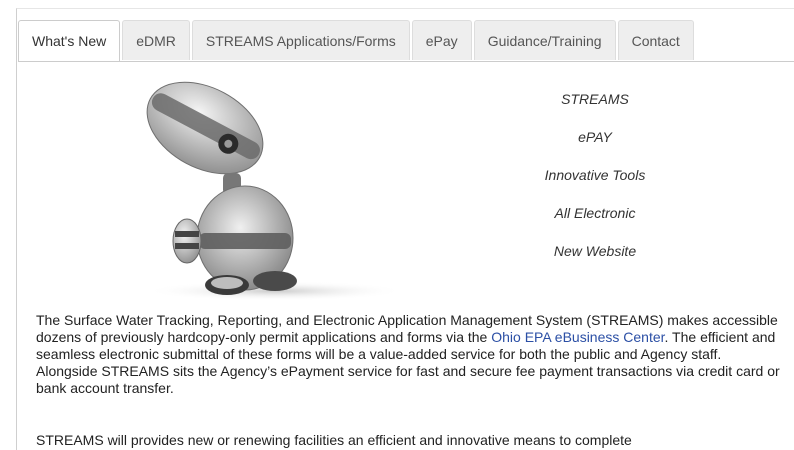 This screenshot has height=450, width=794. What do you see at coordinates (655, 40) in the screenshot?
I see `tab-contact: Contact` at bounding box center [655, 40].